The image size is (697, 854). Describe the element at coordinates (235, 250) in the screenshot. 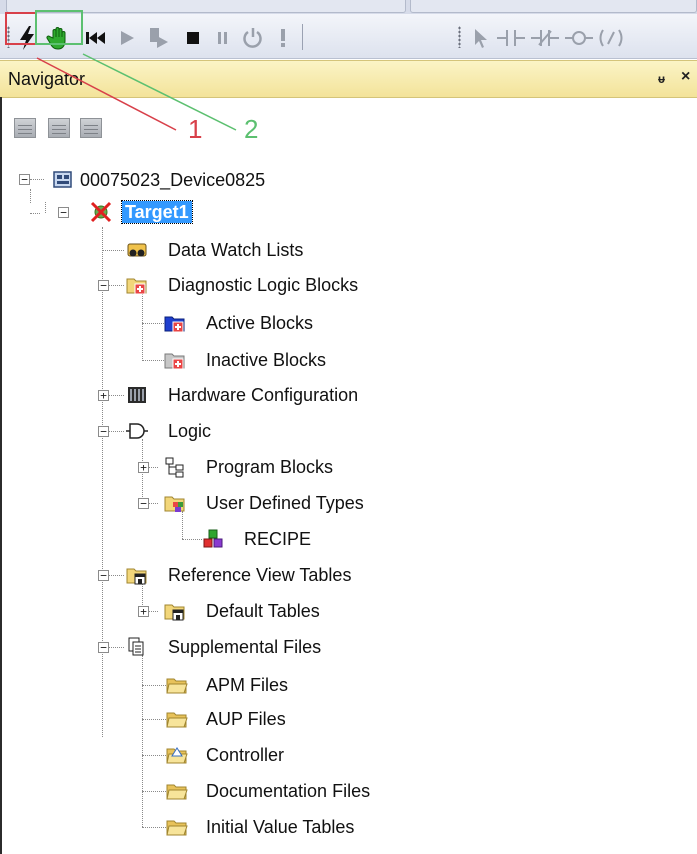

I see `tree-item-data-watch-lists: Data Watch Lists` at that location.